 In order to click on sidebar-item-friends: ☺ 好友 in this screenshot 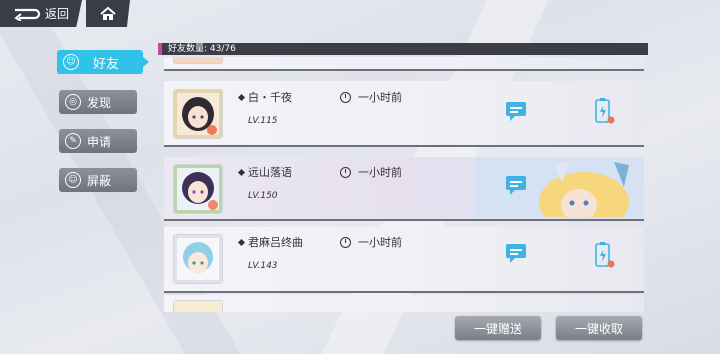, I will do `click(103, 62)`.